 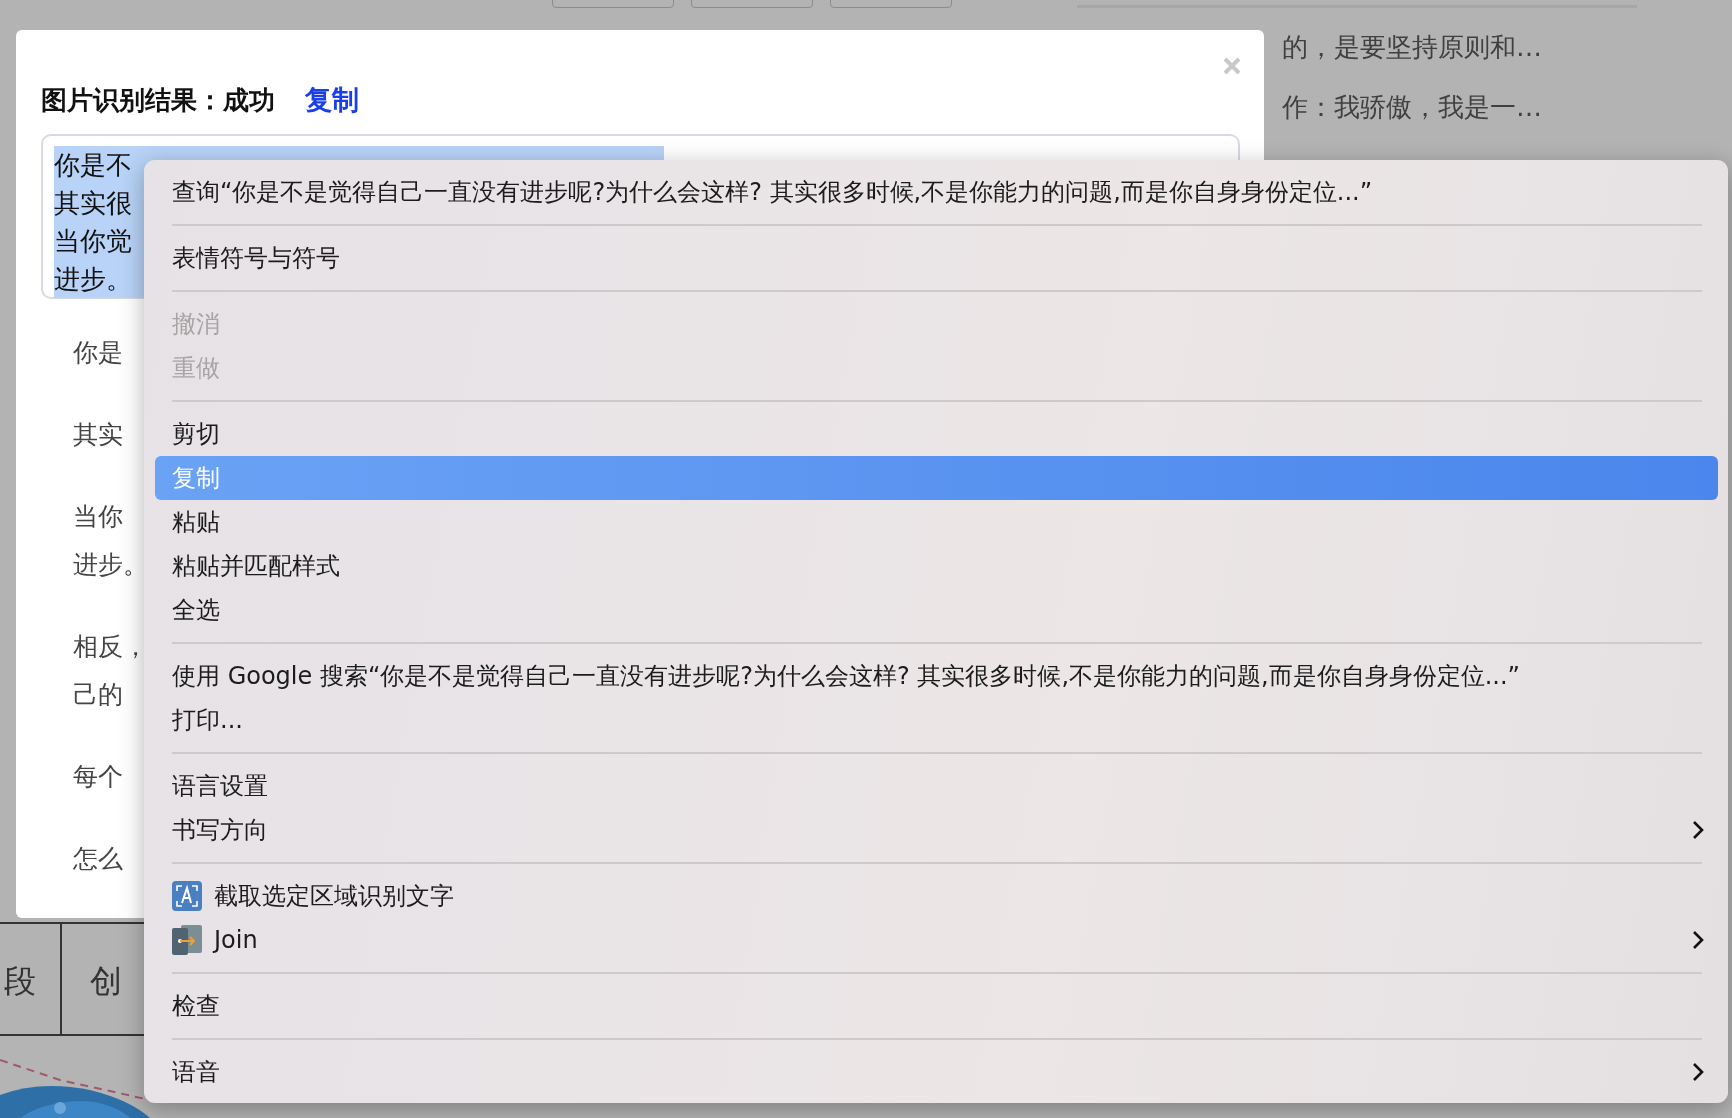 I want to click on menu-item: 使用 Google 搜索“你是不是觉得自己一直没有进步呢?为什么会这样? 其实很多时候,不是你能力的问题,而是你自身身份定位...”, so click(x=936, y=676).